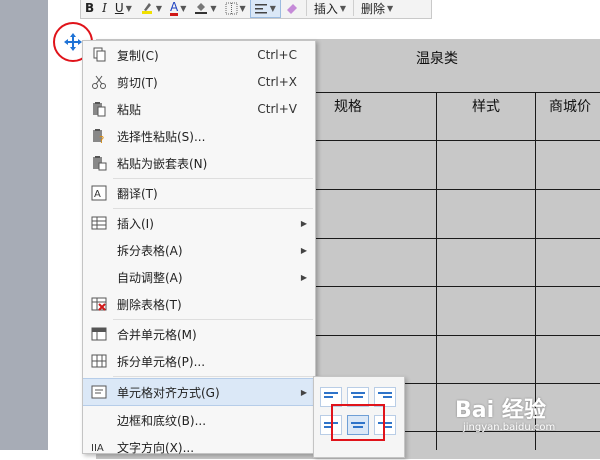 Image resolution: width=600 pixels, height=460 pixels. I want to click on menu-item-cut: 剪切(T) Ctrl+X, so click(199, 82).